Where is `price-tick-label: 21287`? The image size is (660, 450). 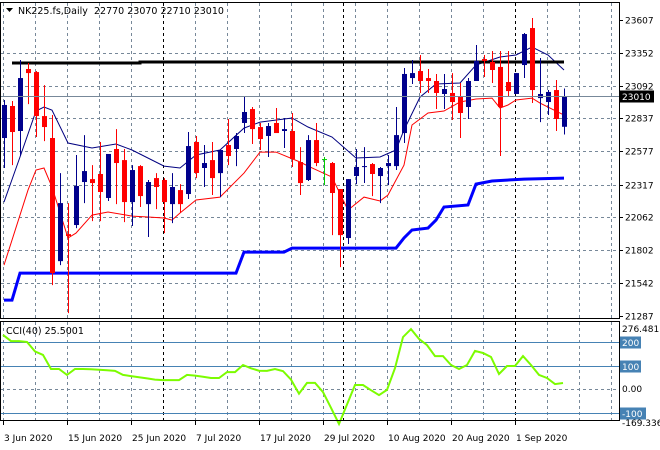 price-tick-label: 21287 is located at coordinates (639, 318).